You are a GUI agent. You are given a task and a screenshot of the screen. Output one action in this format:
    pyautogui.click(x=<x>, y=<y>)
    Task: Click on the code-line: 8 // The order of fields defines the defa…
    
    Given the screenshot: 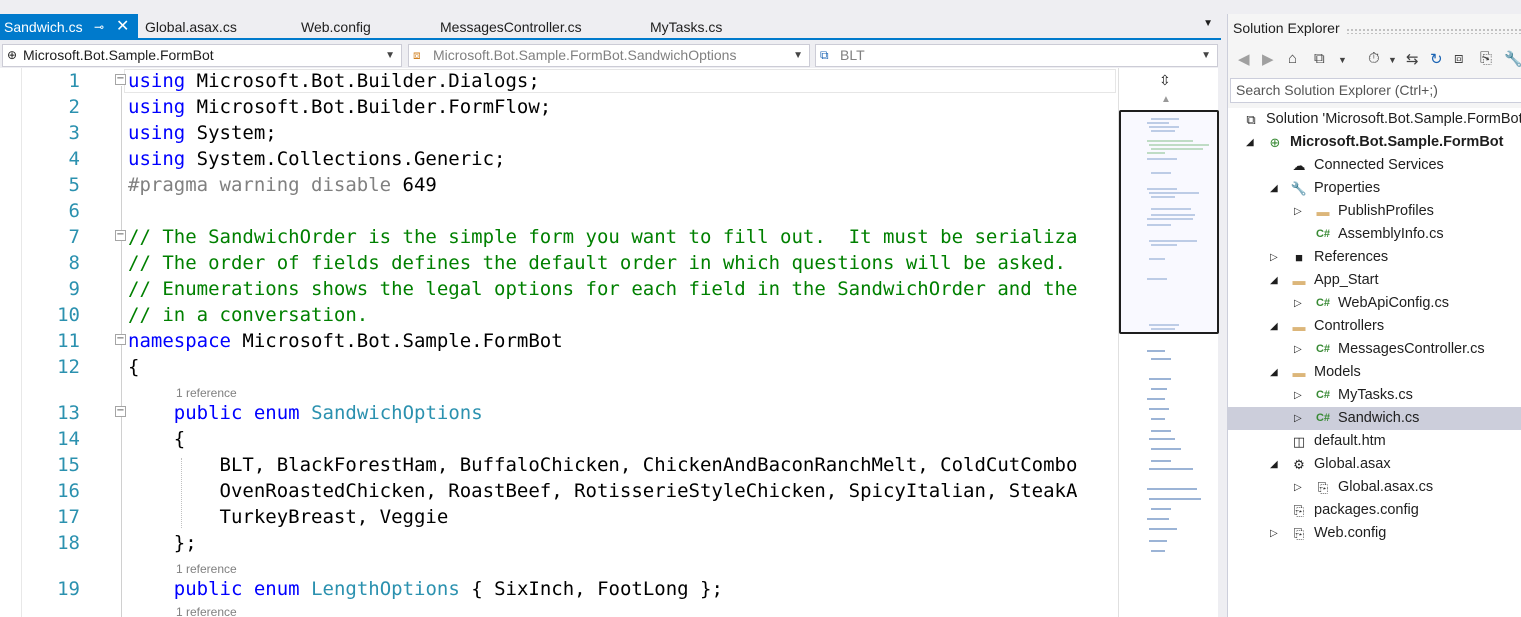 What is the action you would take?
    pyautogui.click(x=559, y=263)
    